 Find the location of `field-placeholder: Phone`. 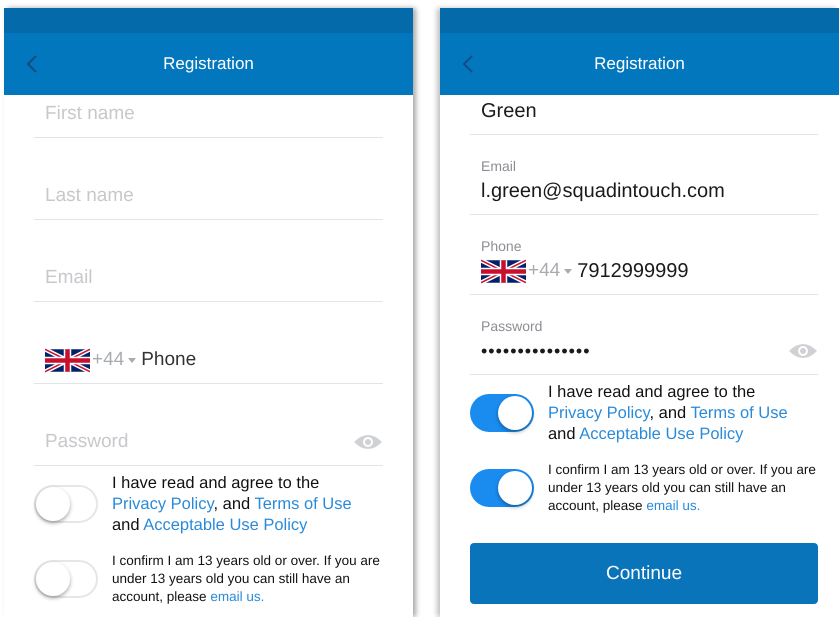

field-placeholder: Phone is located at coordinates (168, 360).